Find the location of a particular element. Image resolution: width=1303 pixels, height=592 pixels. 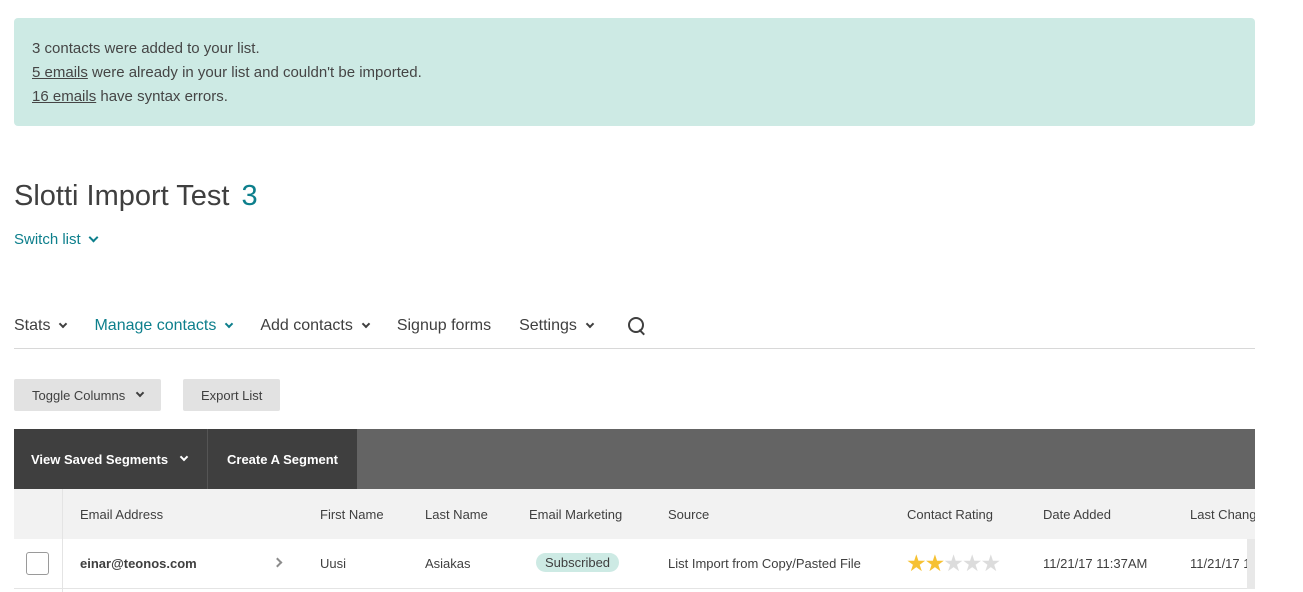

column-header-email: Email Address is located at coordinates (121, 514).